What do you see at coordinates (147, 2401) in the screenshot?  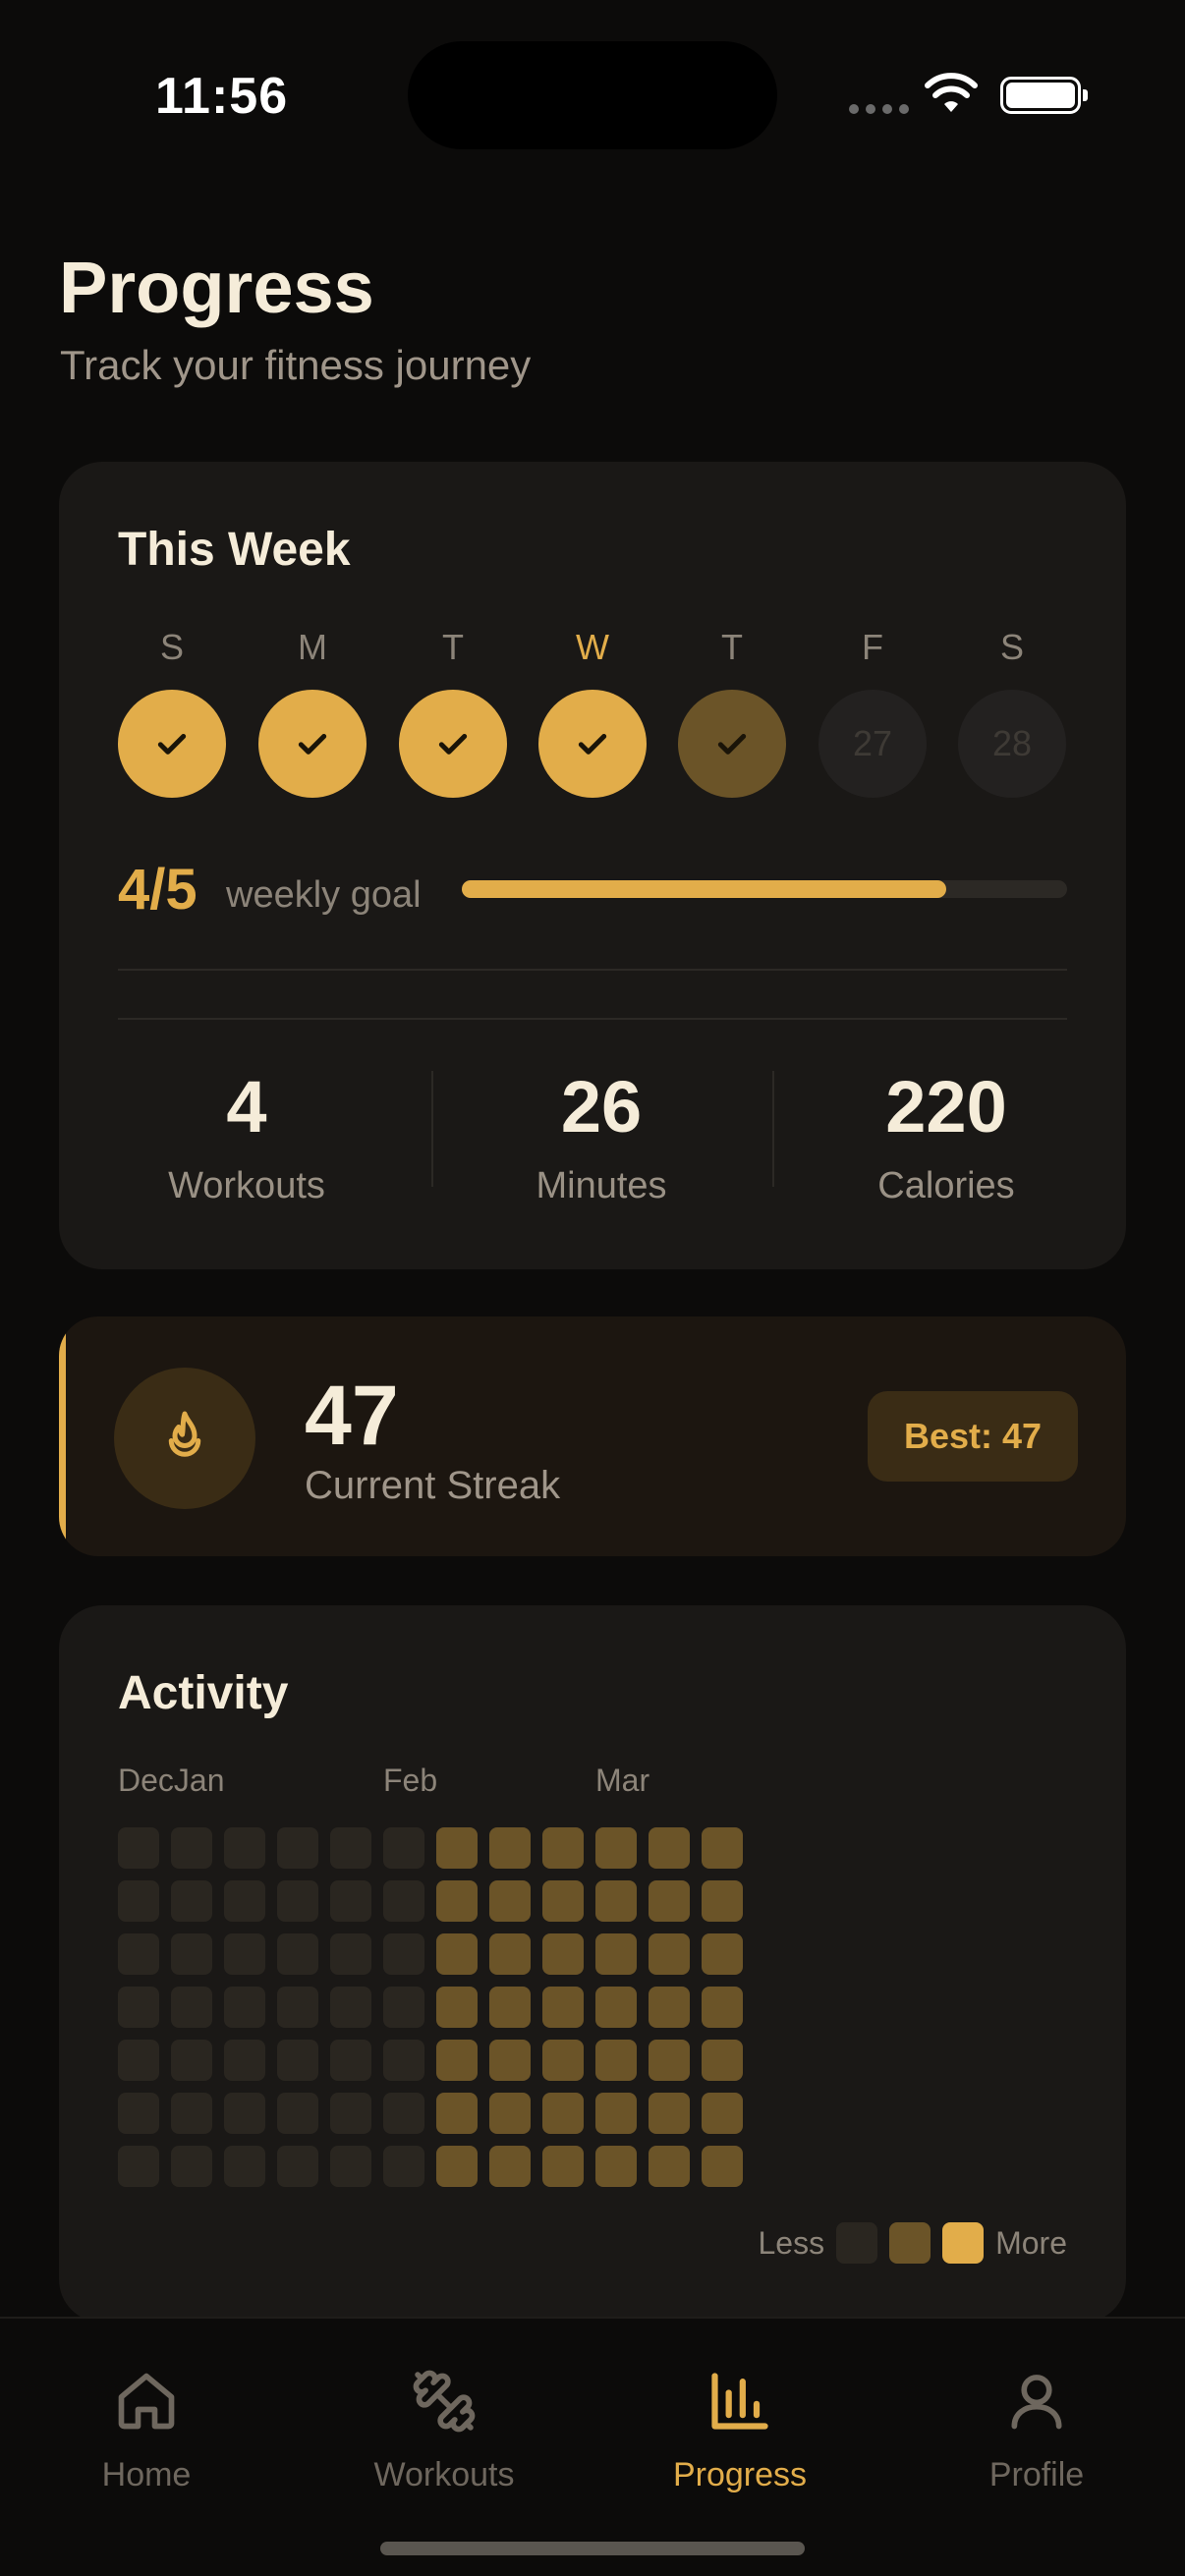 I see `home-icon` at bounding box center [147, 2401].